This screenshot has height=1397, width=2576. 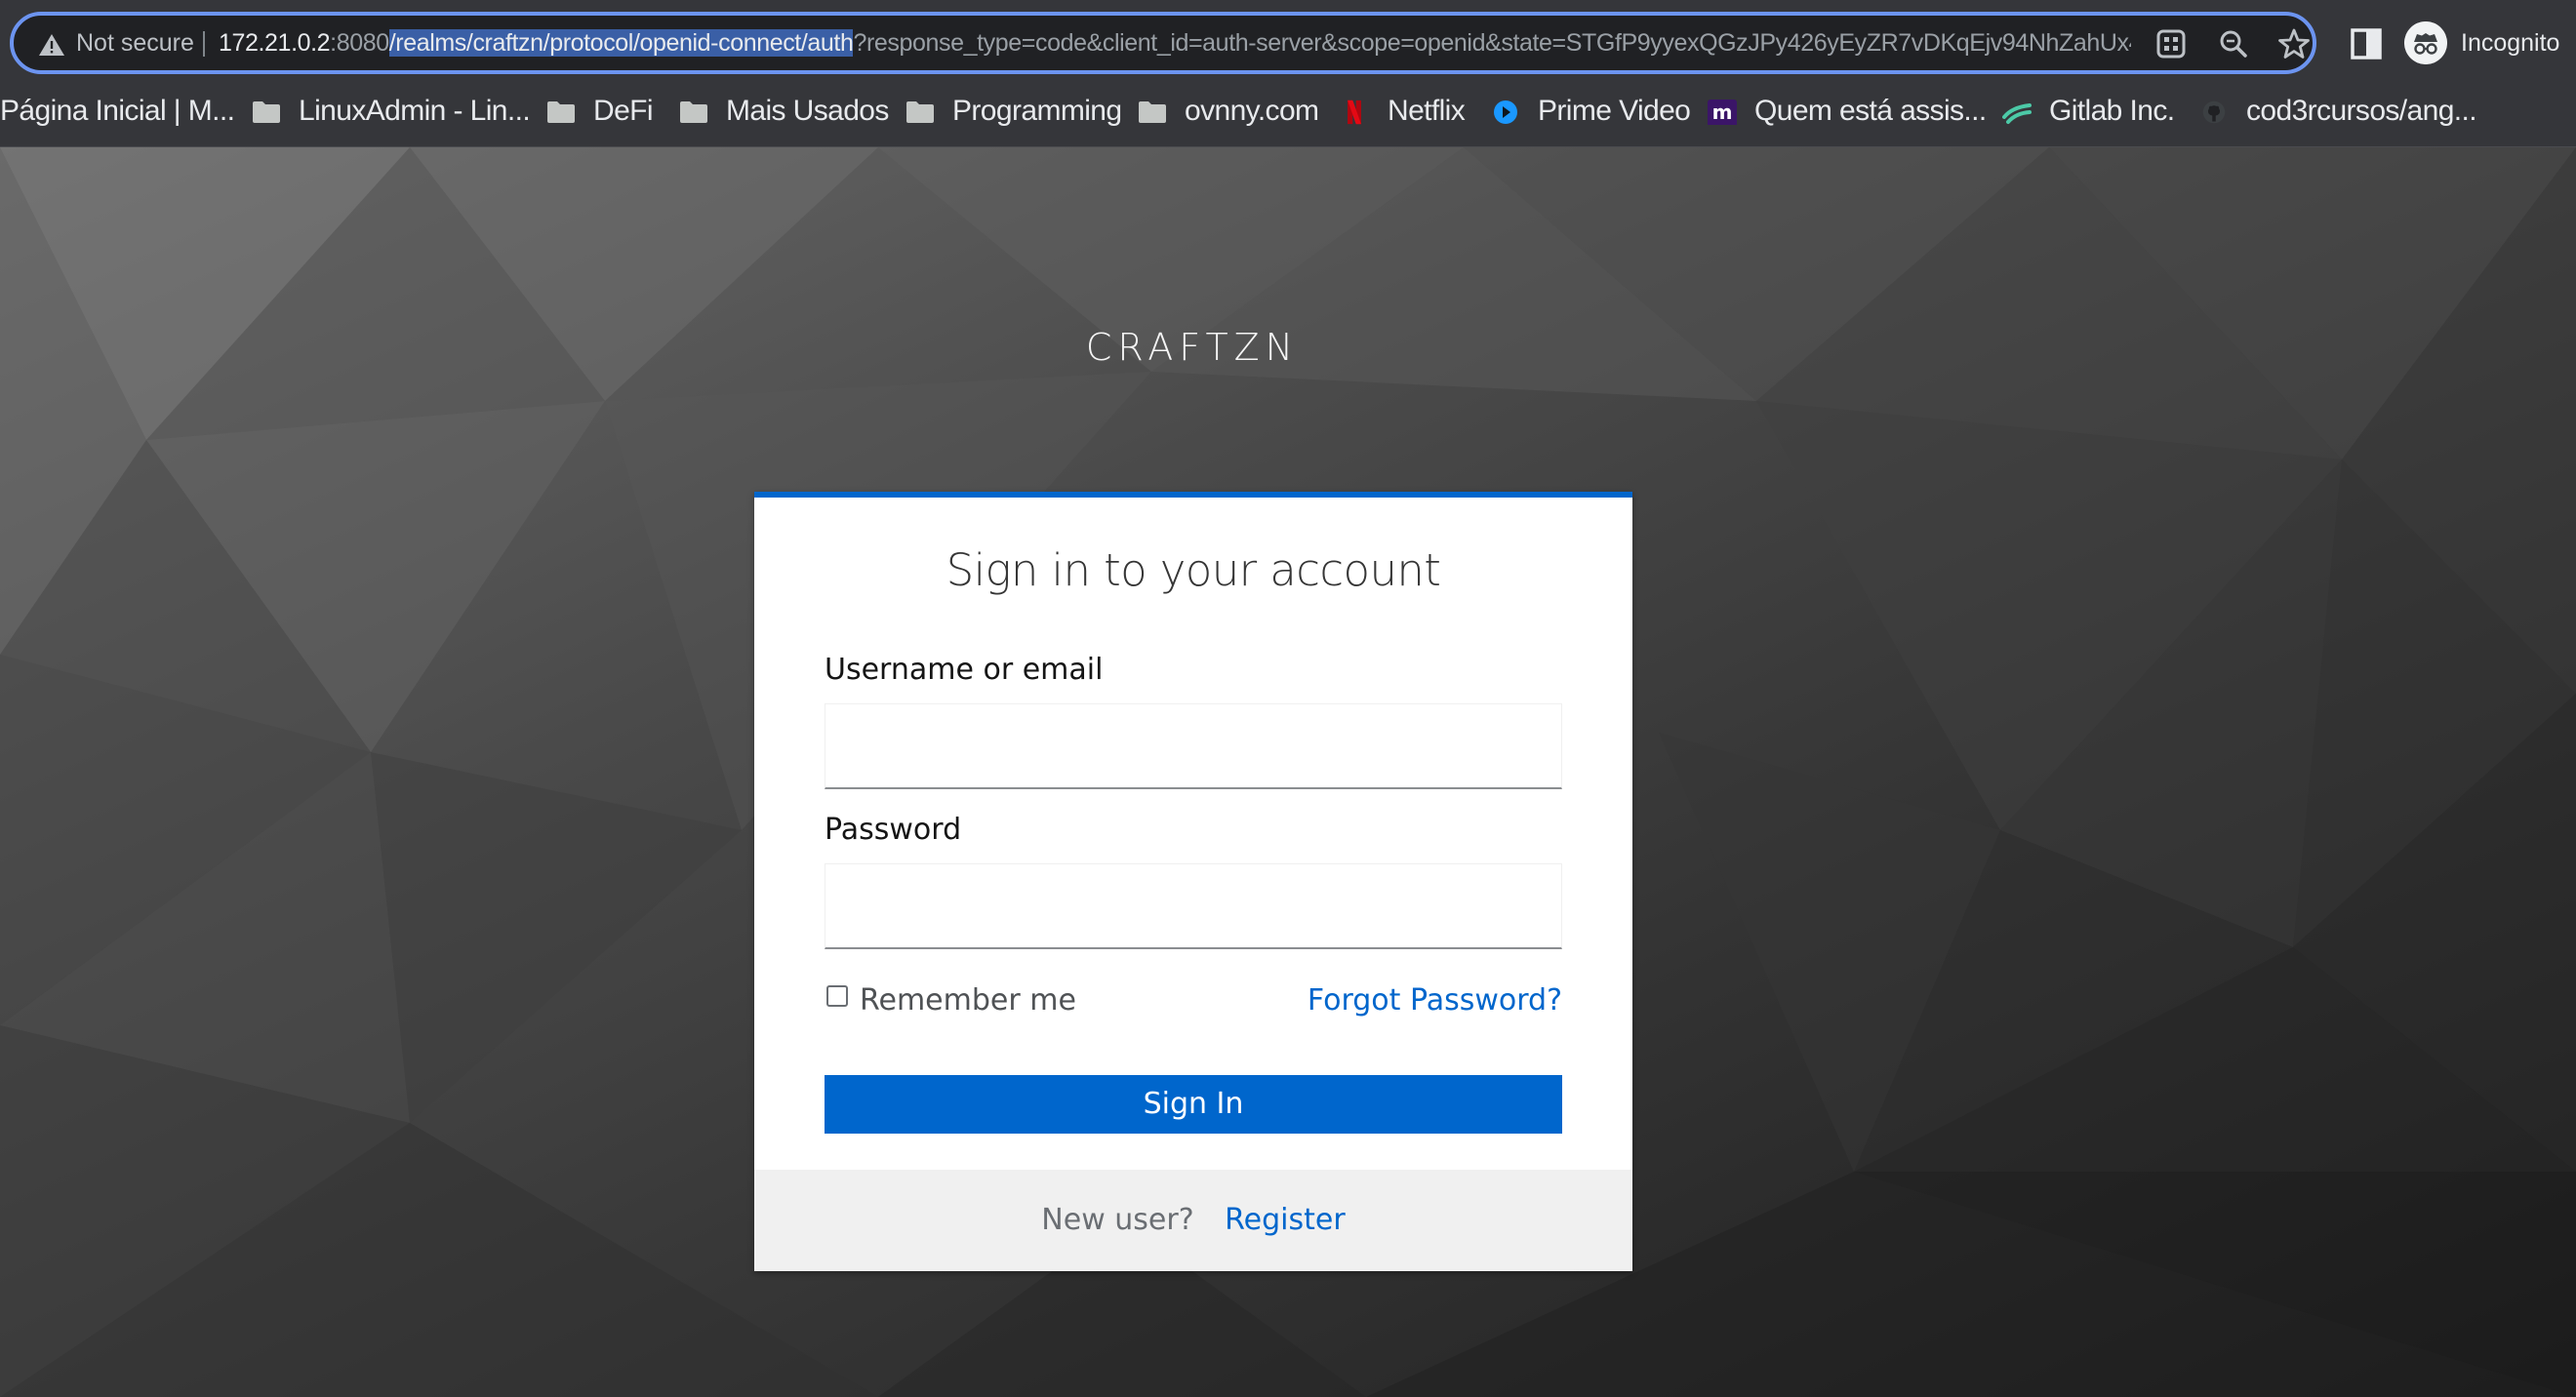 What do you see at coordinates (1193, 570) in the screenshot?
I see `page-title: Sign in to your account` at bounding box center [1193, 570].